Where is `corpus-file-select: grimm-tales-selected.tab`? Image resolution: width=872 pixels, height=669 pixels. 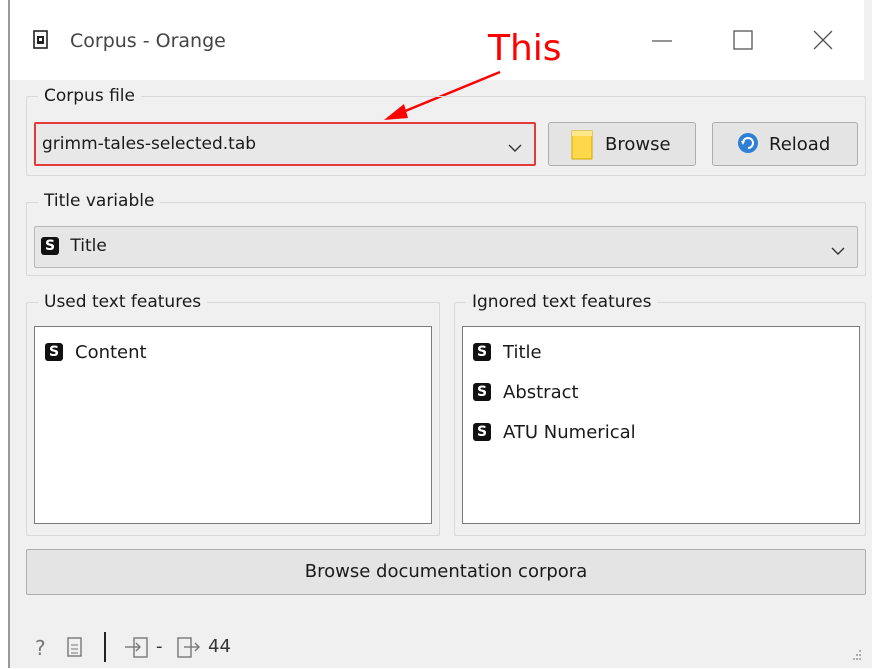
corpus-file-select: grimm-tales-selected.tab is located at coordinates (285, 144).